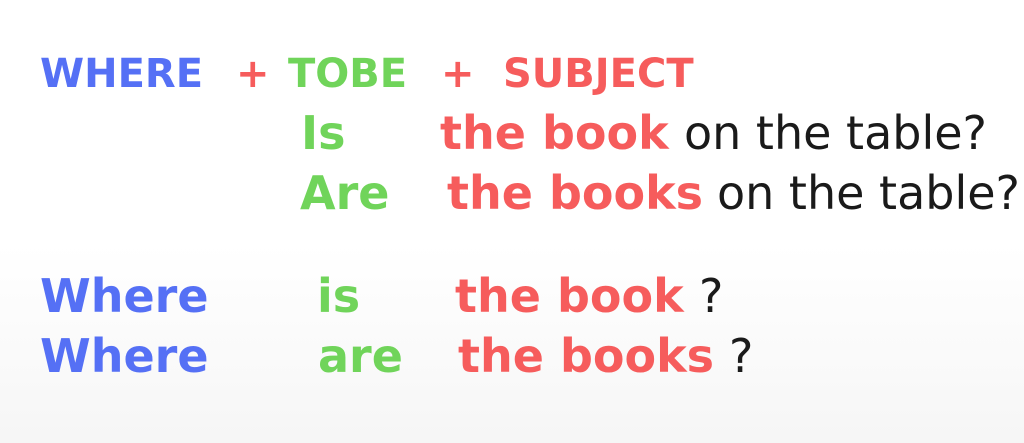 The width and height of the screenshot is (1024, 443). What do you see at coordinates (122, 74) in the screenshot?
I see `formula-where: WHERE` at bounding box center [122, 74].